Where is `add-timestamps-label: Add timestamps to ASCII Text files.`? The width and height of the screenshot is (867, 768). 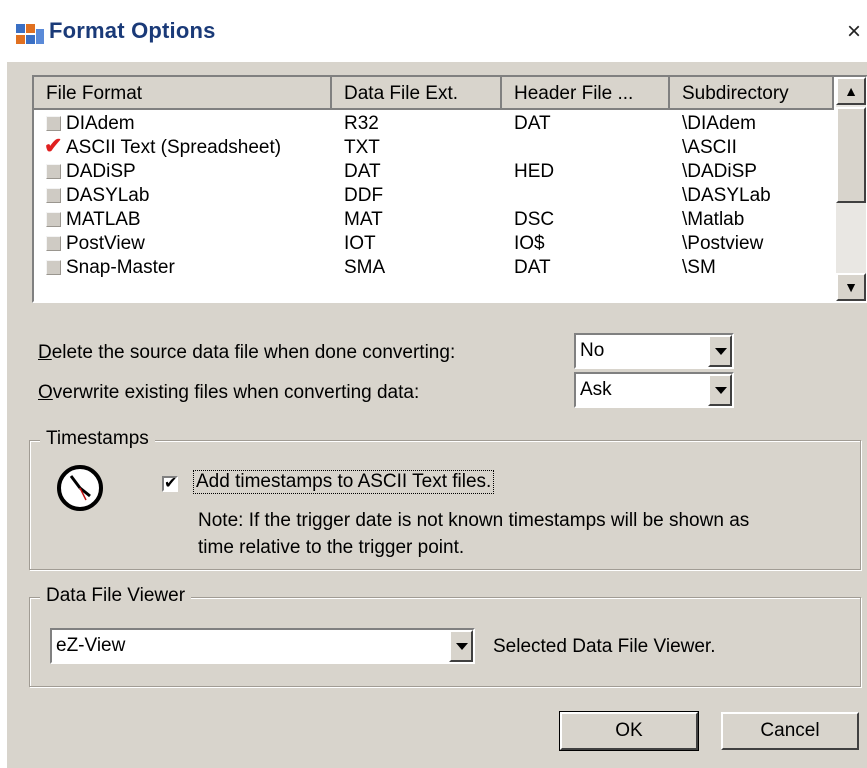 add-timestamps-label: Add timestamps to ASCII Text files. is located at coordinates (344, 482).